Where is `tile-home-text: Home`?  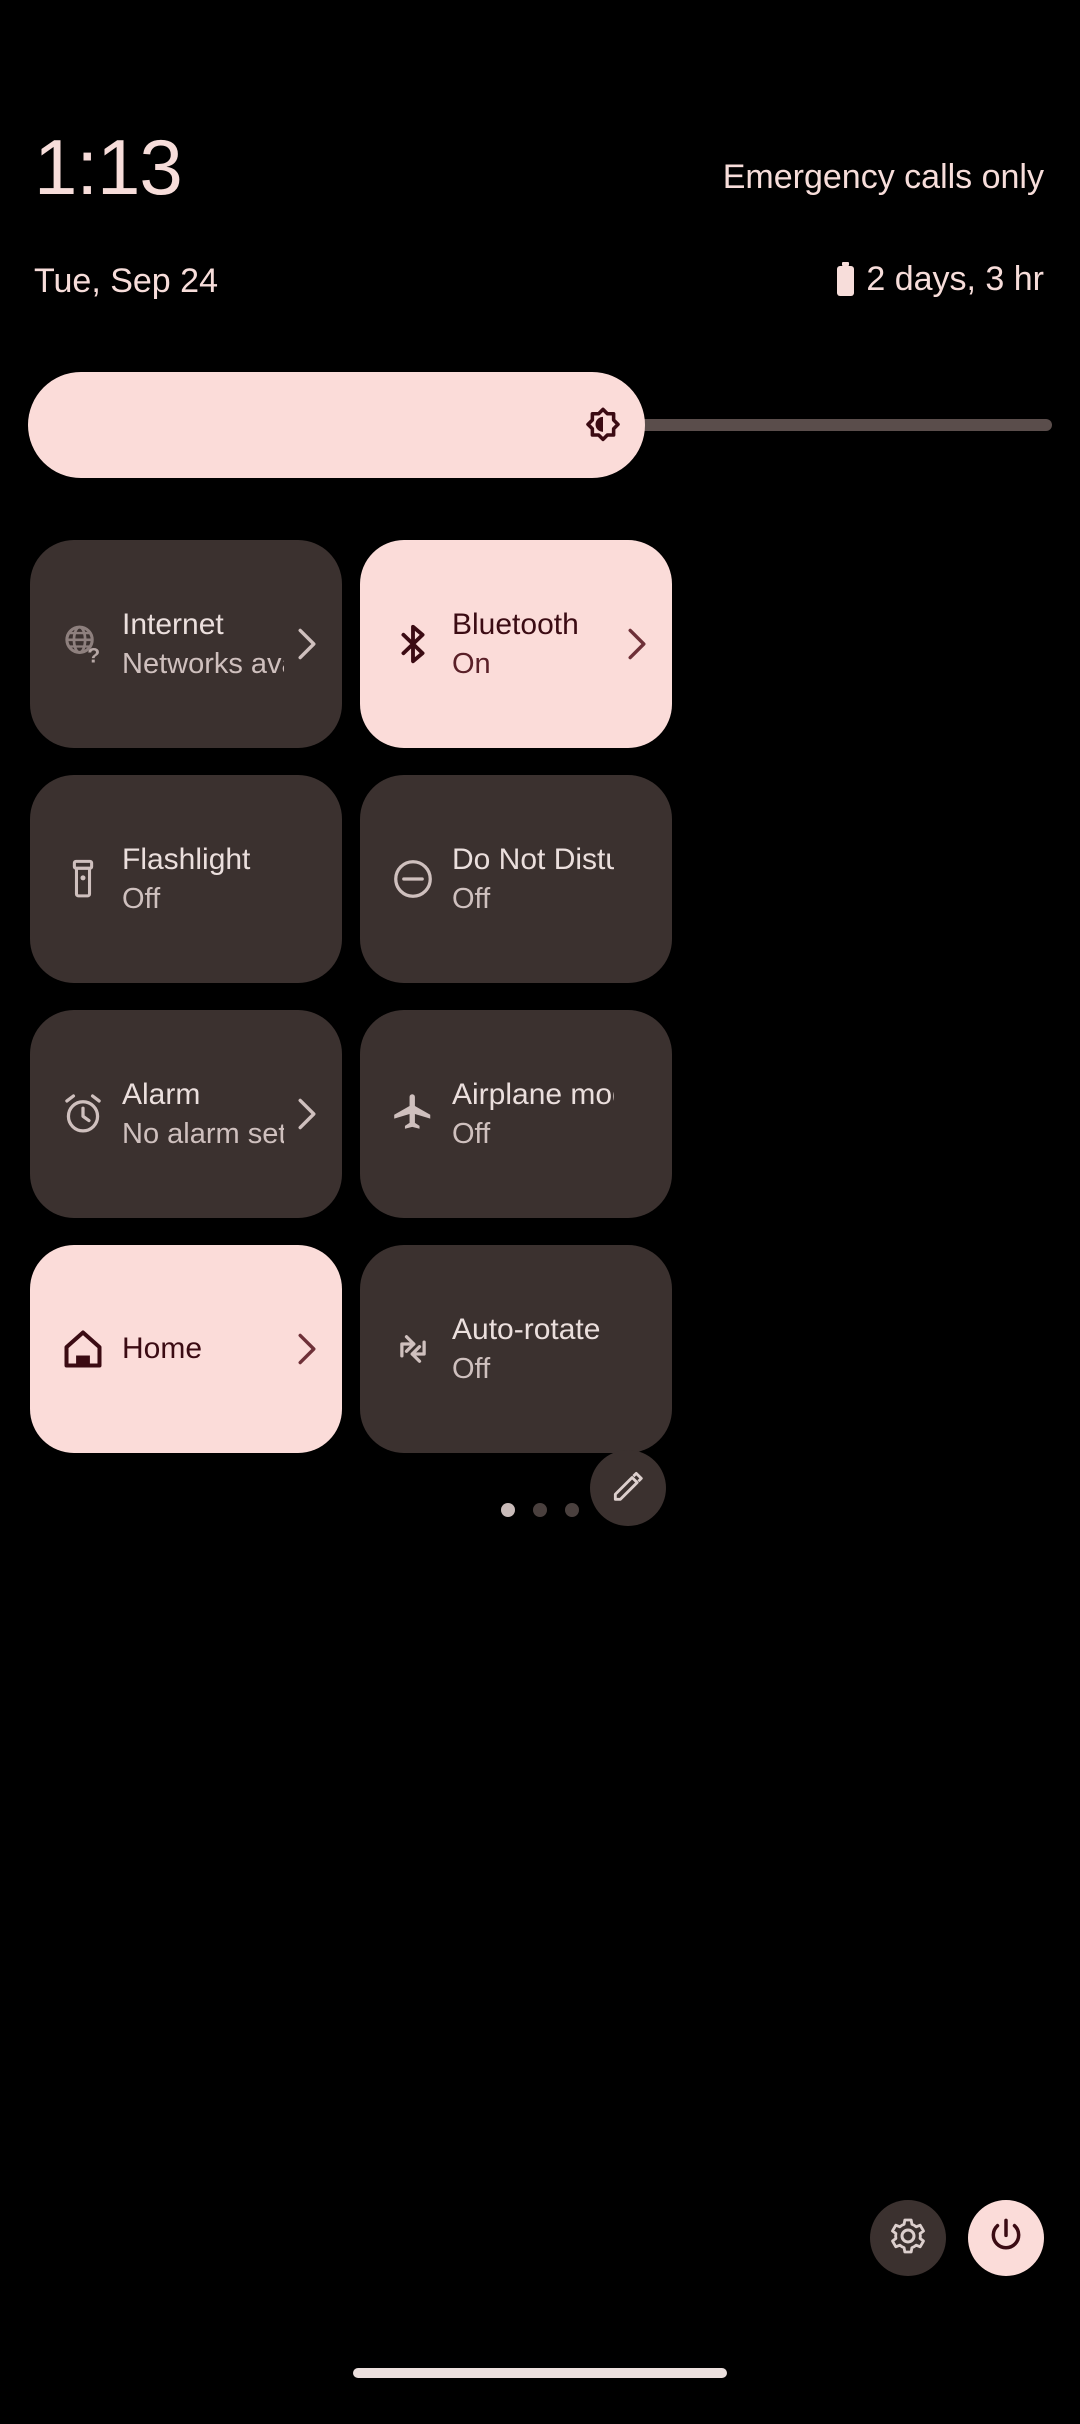
tile-home-text: Home is located at coordinates (203, 1349).